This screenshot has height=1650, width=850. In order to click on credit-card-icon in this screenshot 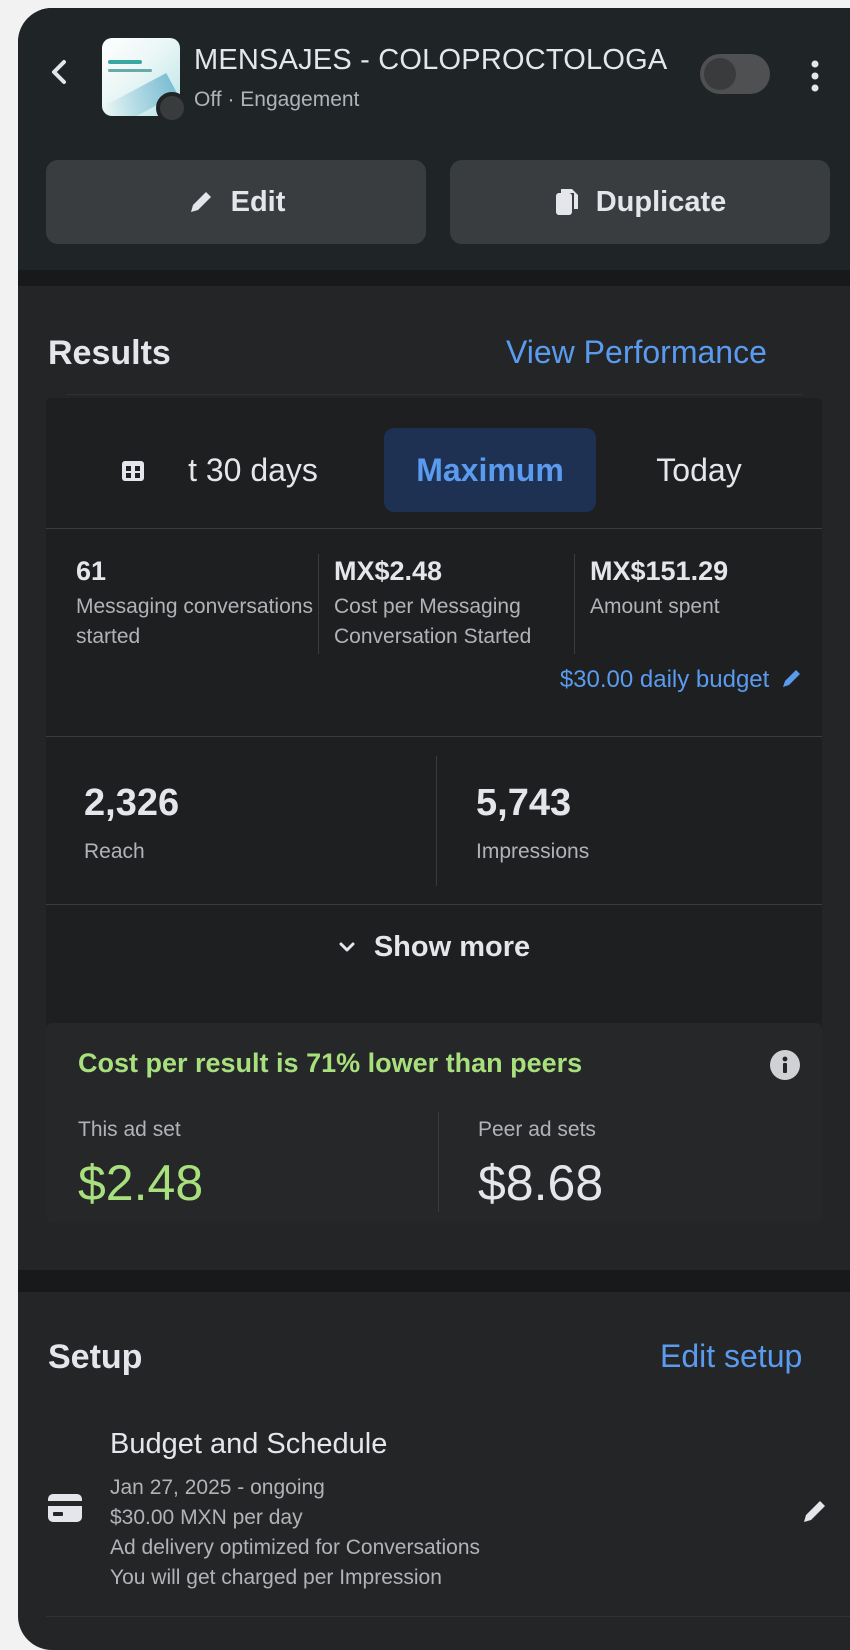, I will do `click(65, 1508)`.